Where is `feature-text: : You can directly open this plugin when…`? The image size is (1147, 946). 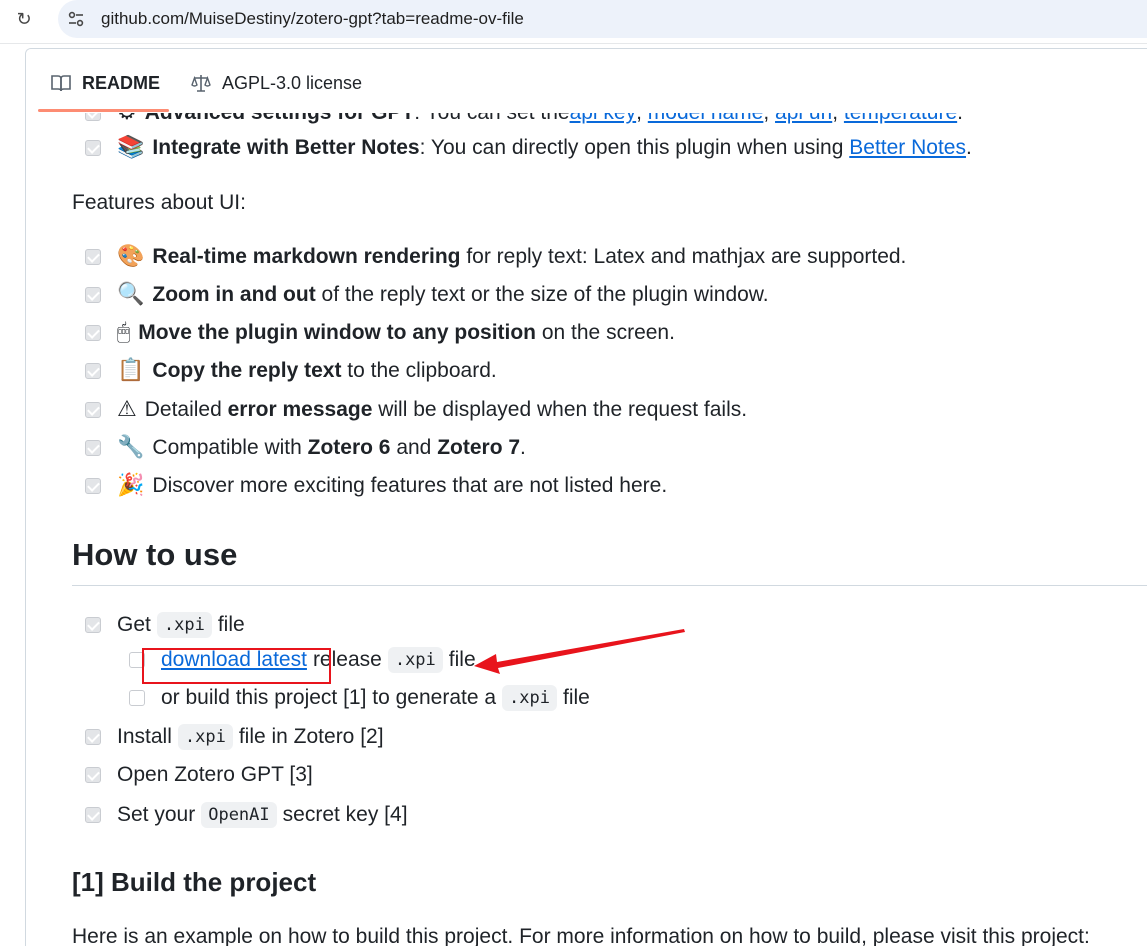 feature-text: : You can directly open this plugin when… is located at coordinates (634, 147).